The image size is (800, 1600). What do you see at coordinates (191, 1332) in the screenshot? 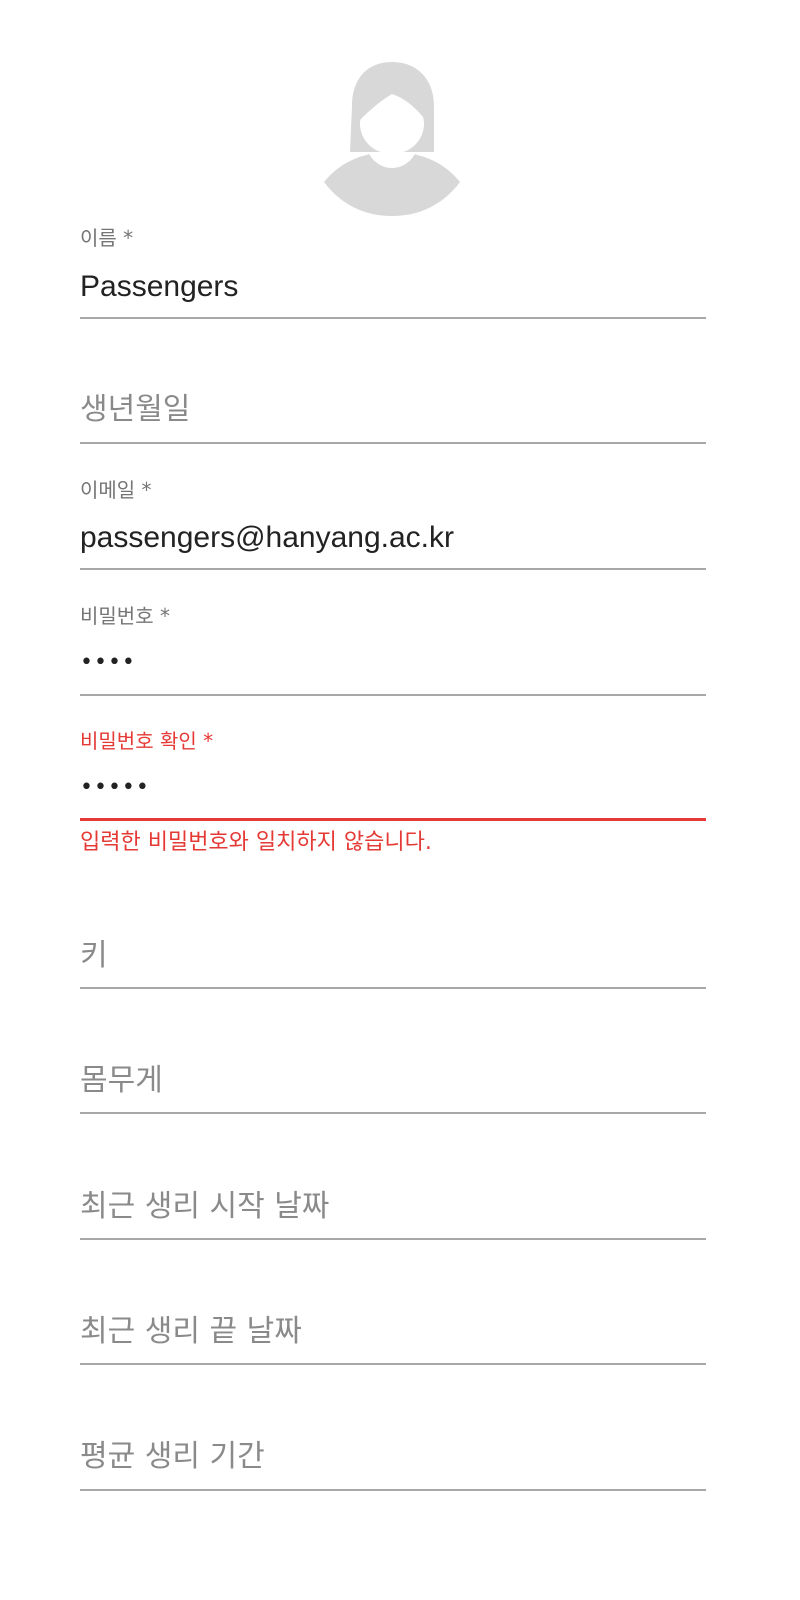
I see `last-period-end-input: 최근 생리 끝 날짜` at bounding box center [191, 1332].